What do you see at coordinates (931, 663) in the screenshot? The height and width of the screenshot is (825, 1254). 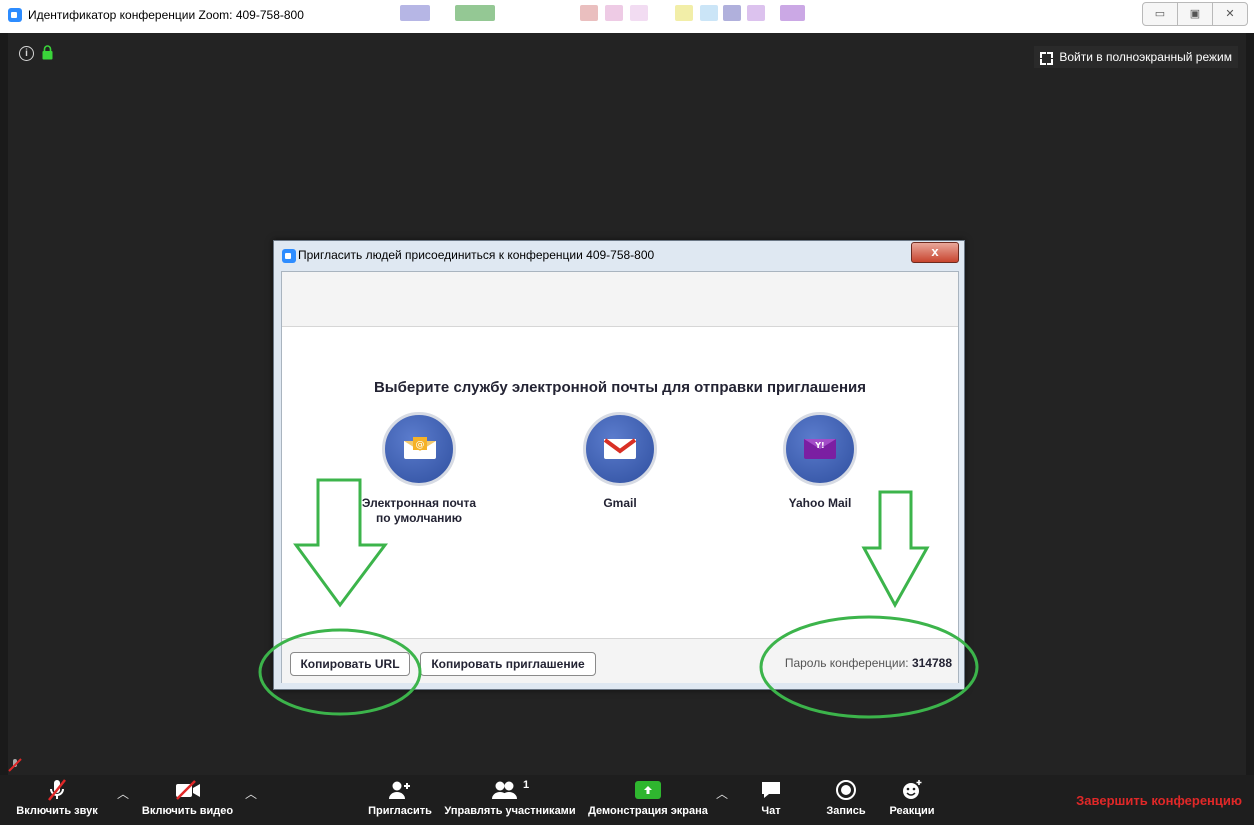 I see `password-value: 314788` at bounding box center [931, 663].